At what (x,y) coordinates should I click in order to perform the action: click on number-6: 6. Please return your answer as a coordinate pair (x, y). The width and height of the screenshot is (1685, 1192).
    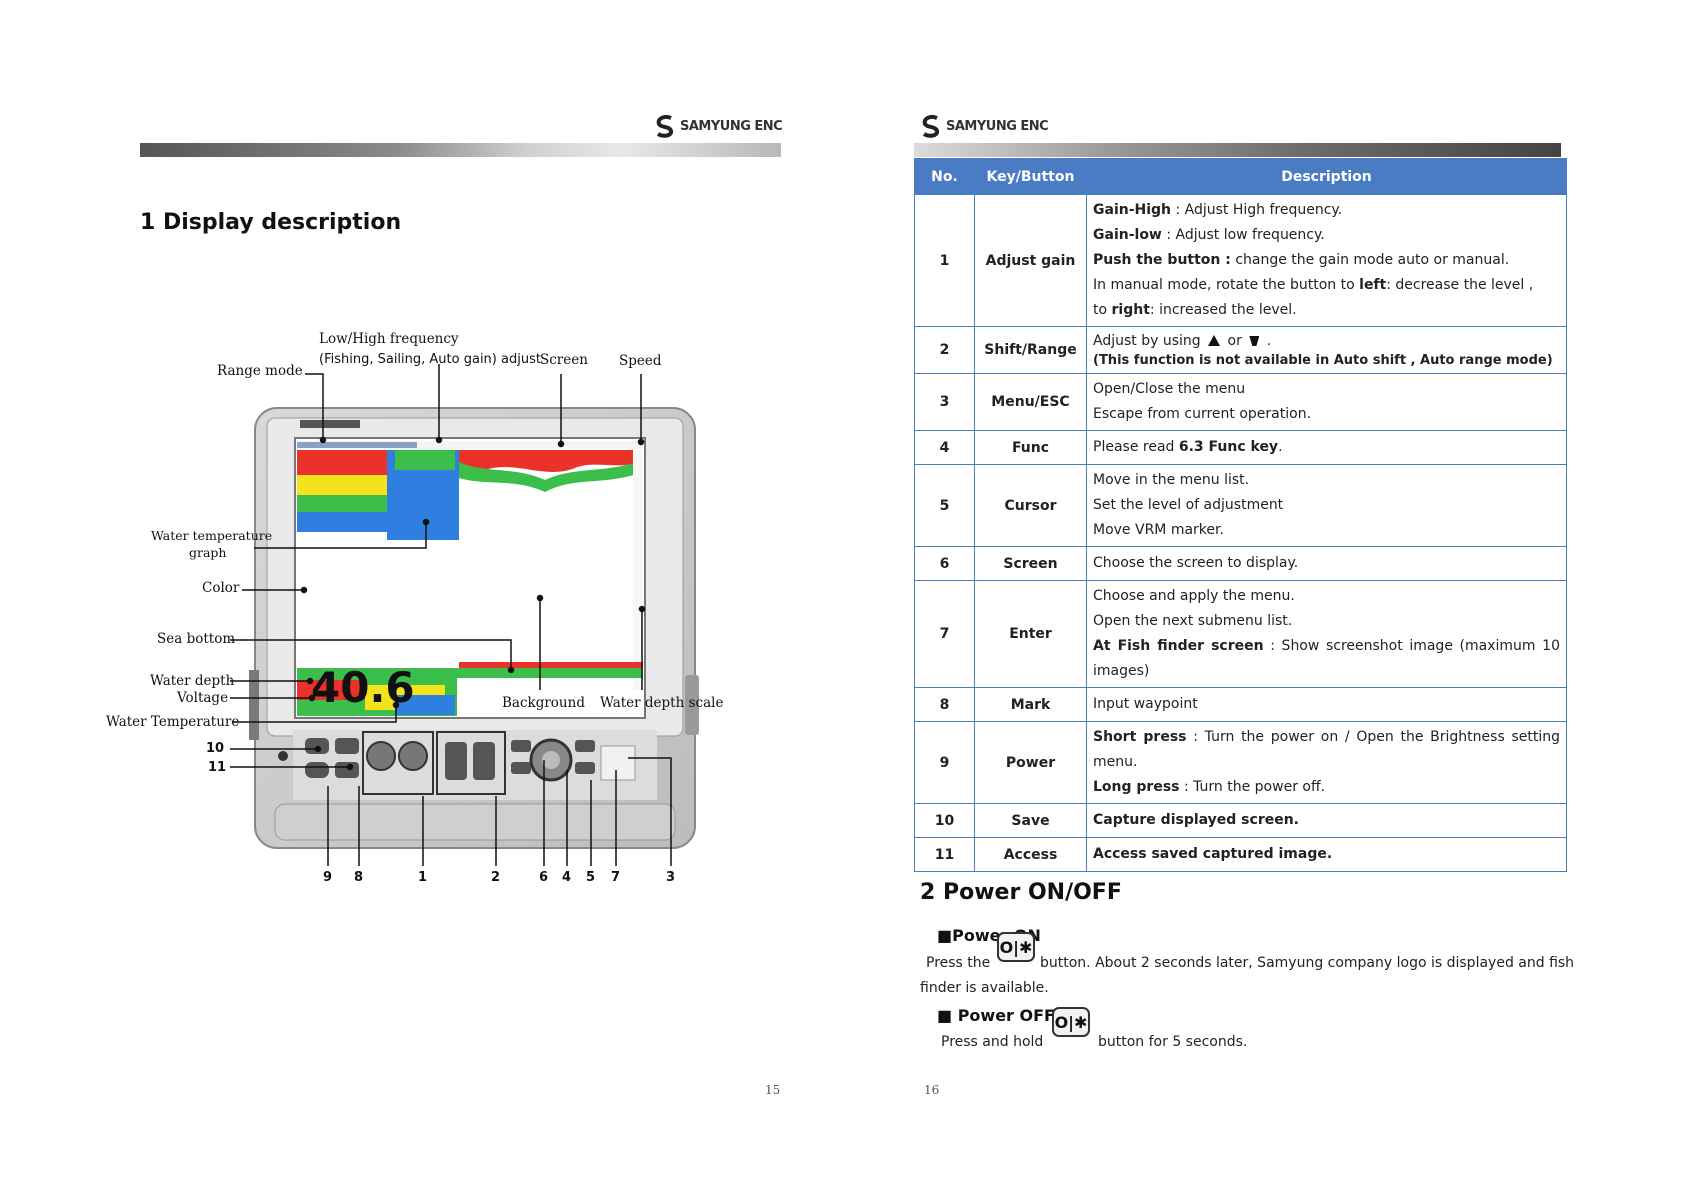
    Looking at the image, I should click on (544, 877).